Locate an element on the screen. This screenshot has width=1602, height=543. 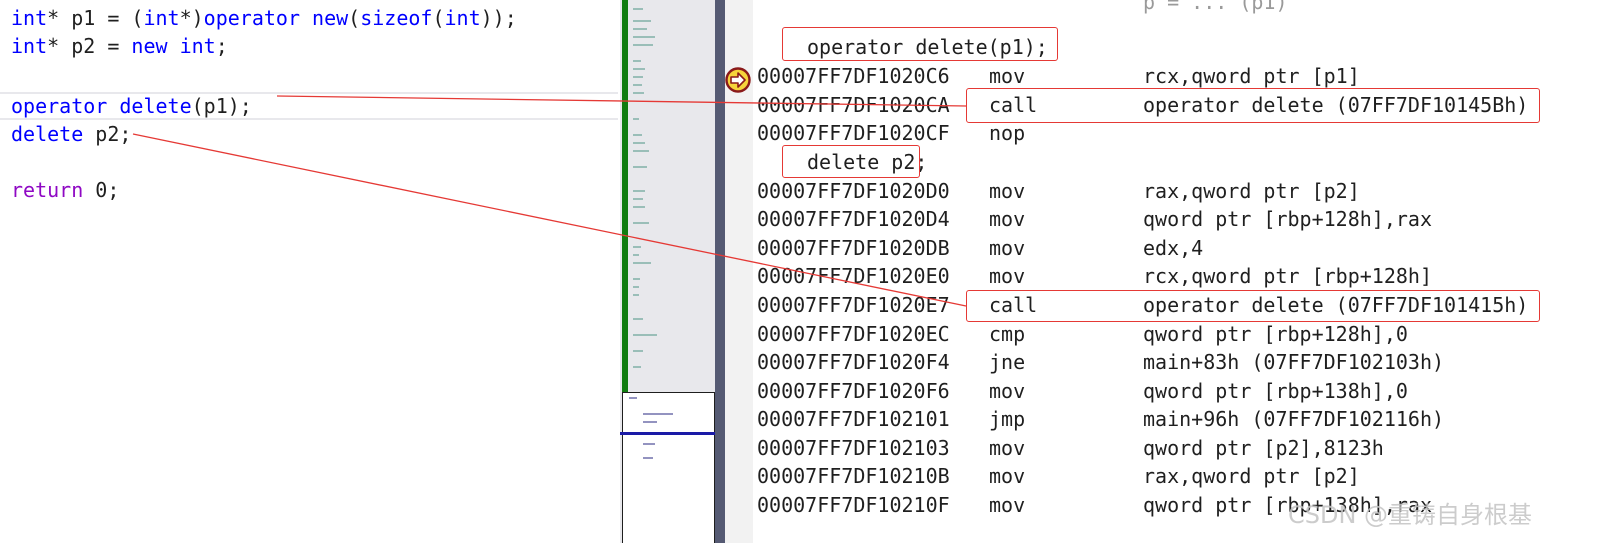
instruction-address: 00007FF7DF1020F6 is located at coordinates (853, 391).